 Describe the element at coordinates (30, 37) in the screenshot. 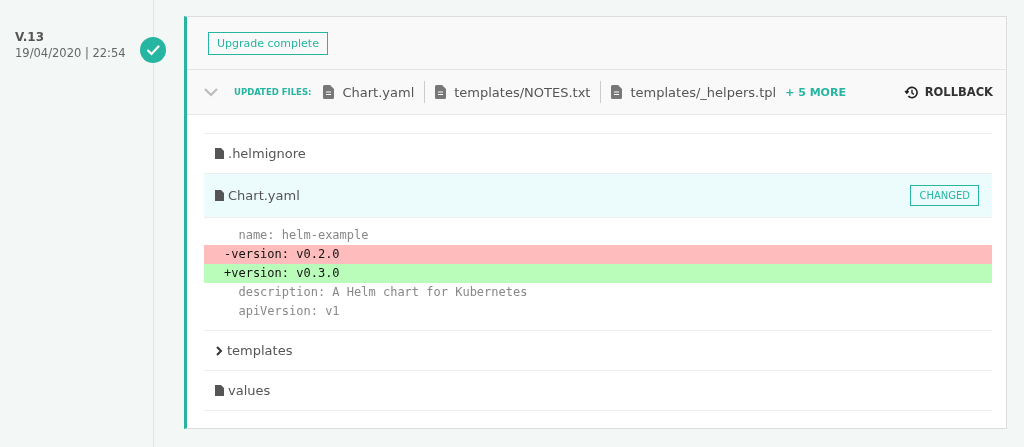

I see `version-label: V.13` at that location.